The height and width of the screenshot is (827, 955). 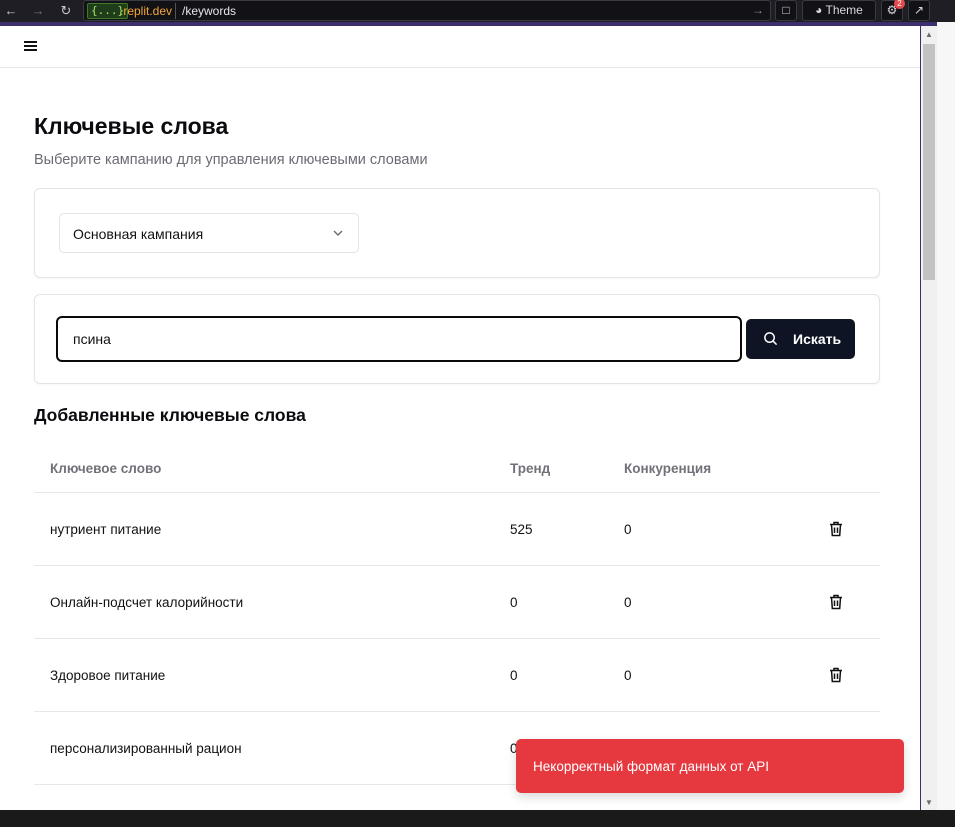 I want to click on theme-button: ◕ Theme, so click(x=839, y=10).